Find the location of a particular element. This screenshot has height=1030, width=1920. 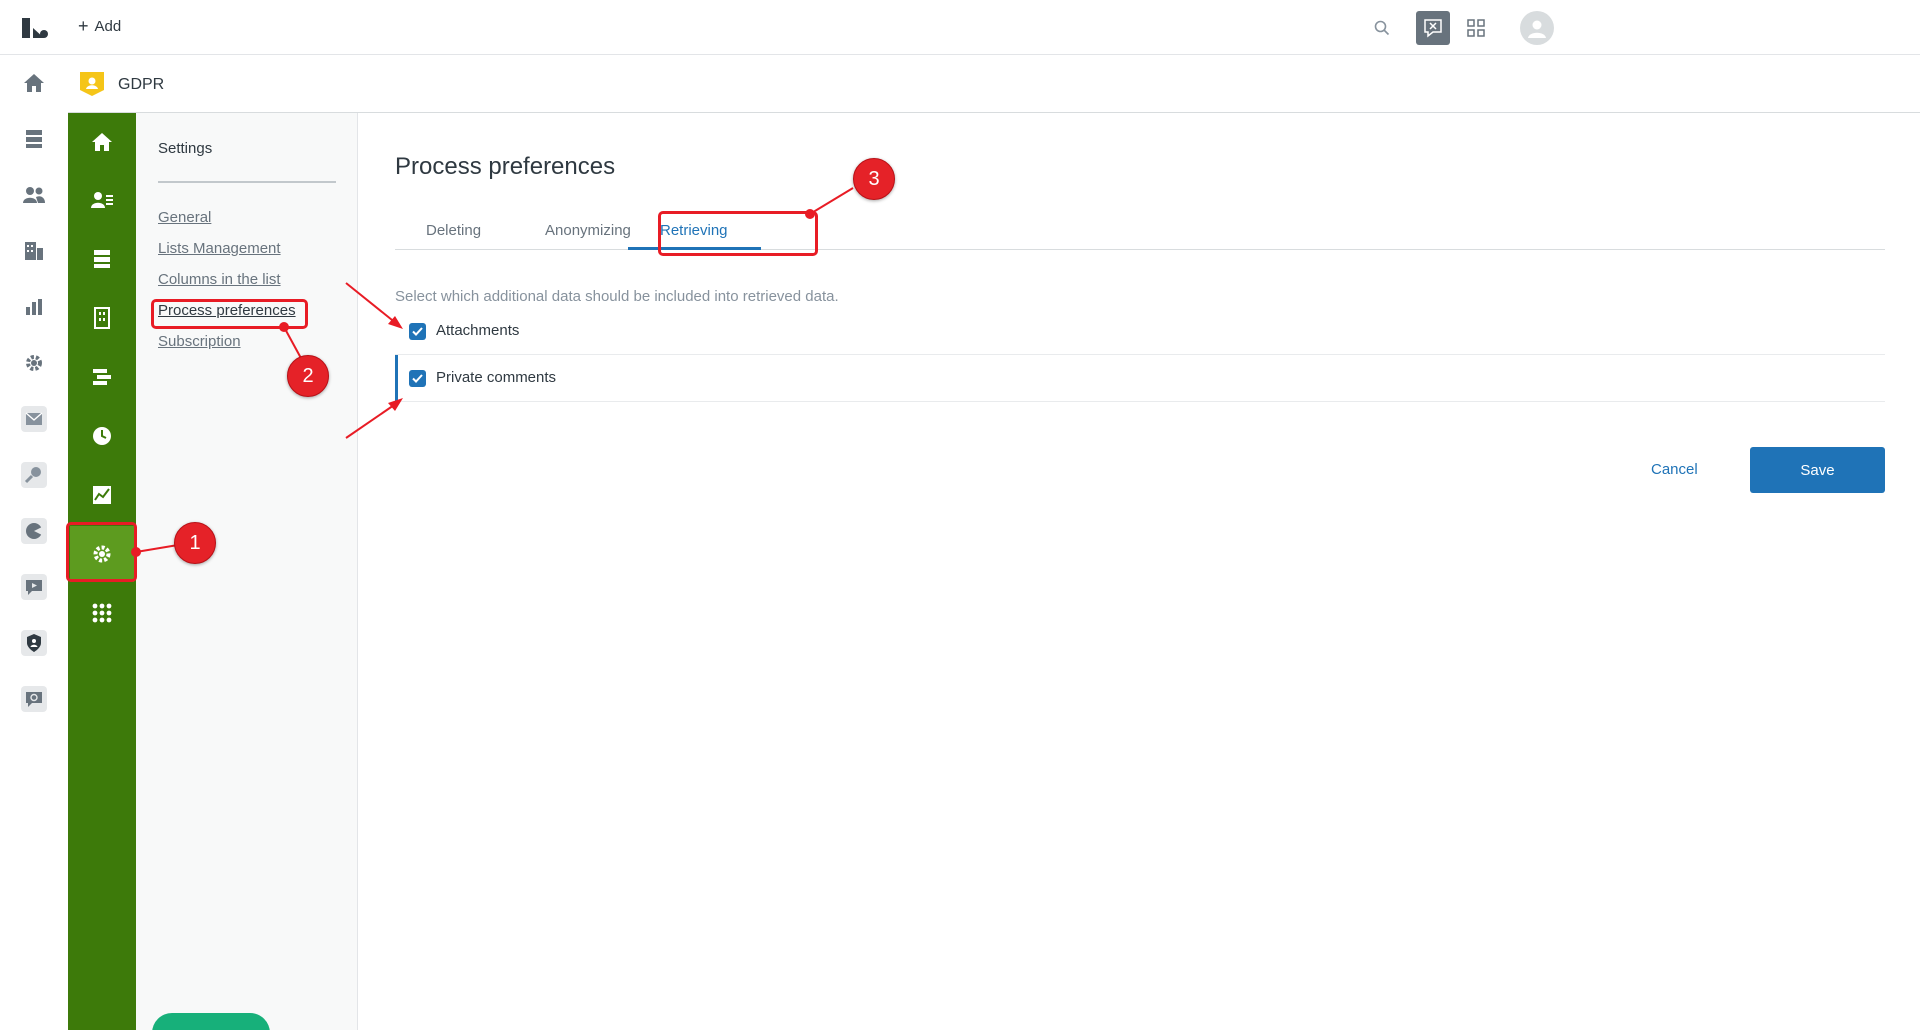

add-button: + Add is located at coordinates (99, 26).